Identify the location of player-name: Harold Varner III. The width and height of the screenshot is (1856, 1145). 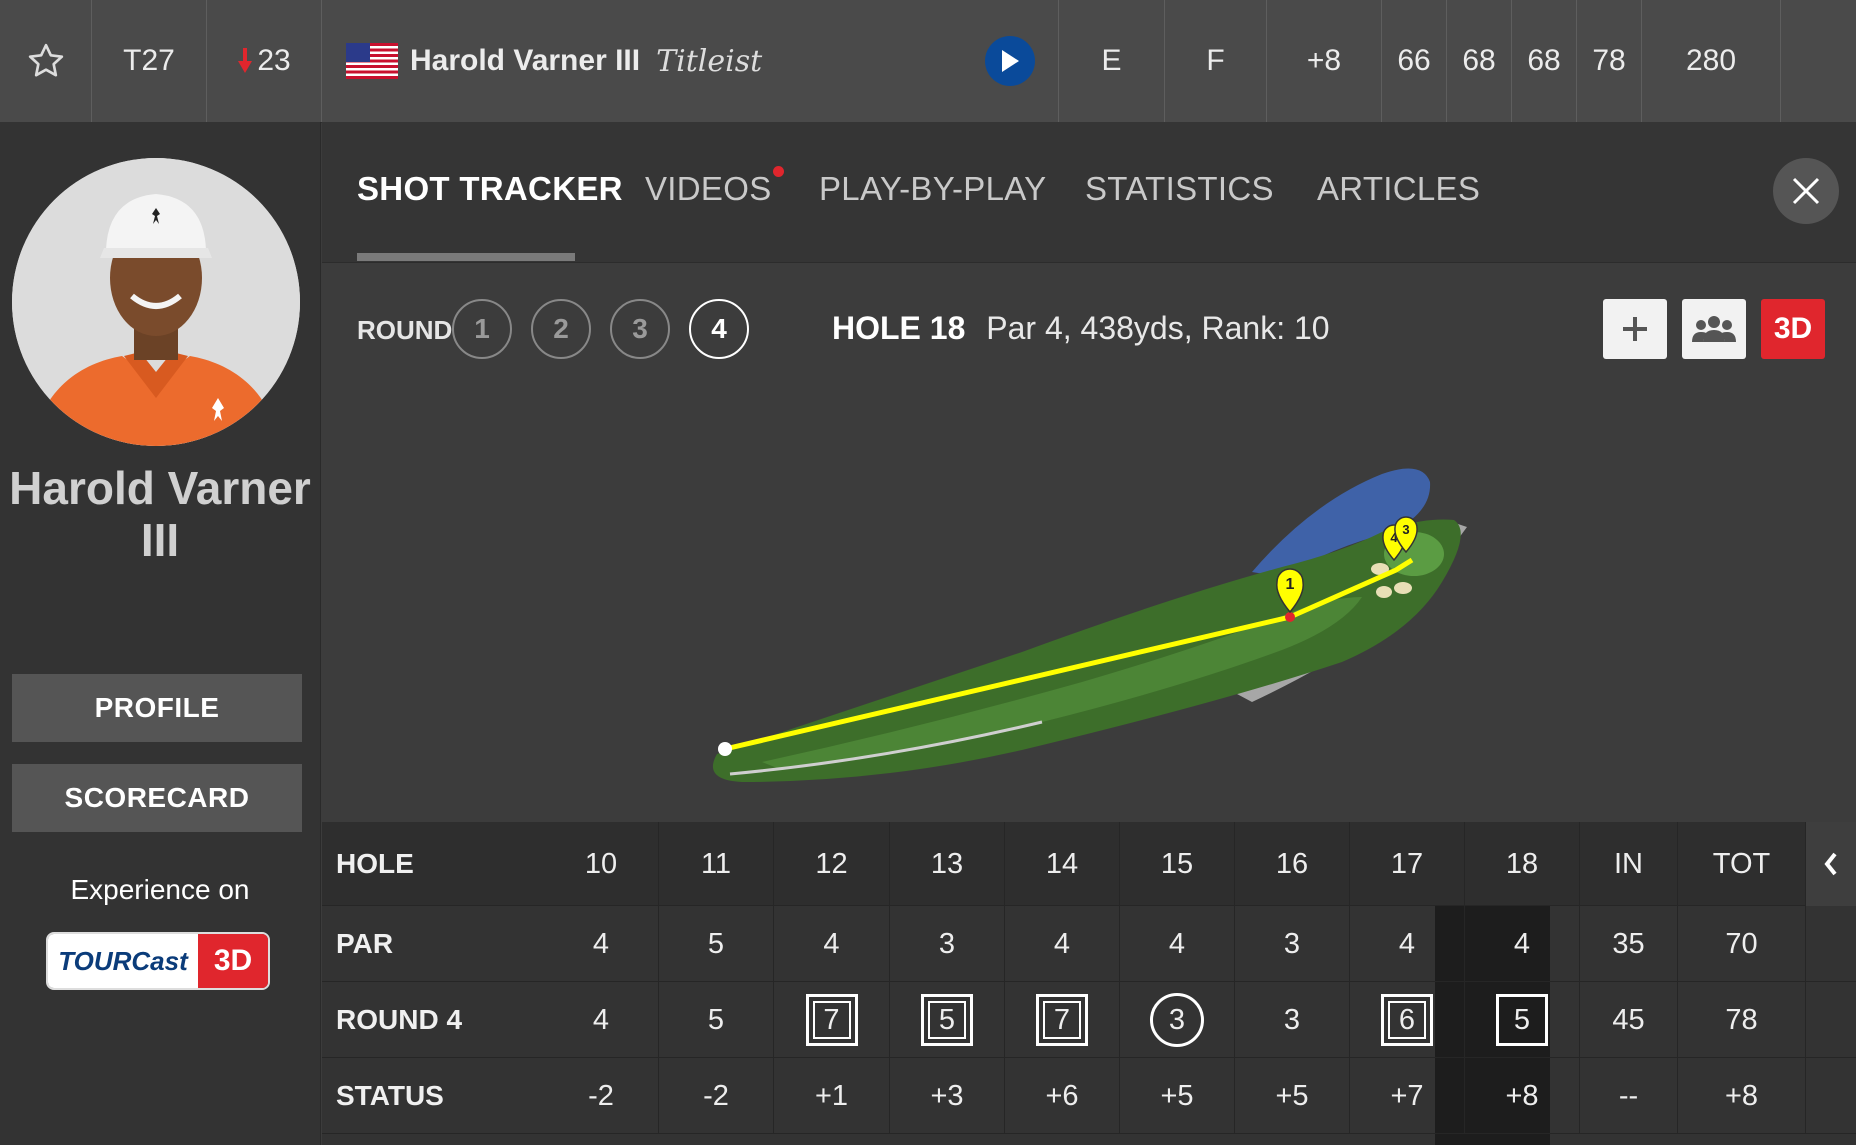
(160, 514).